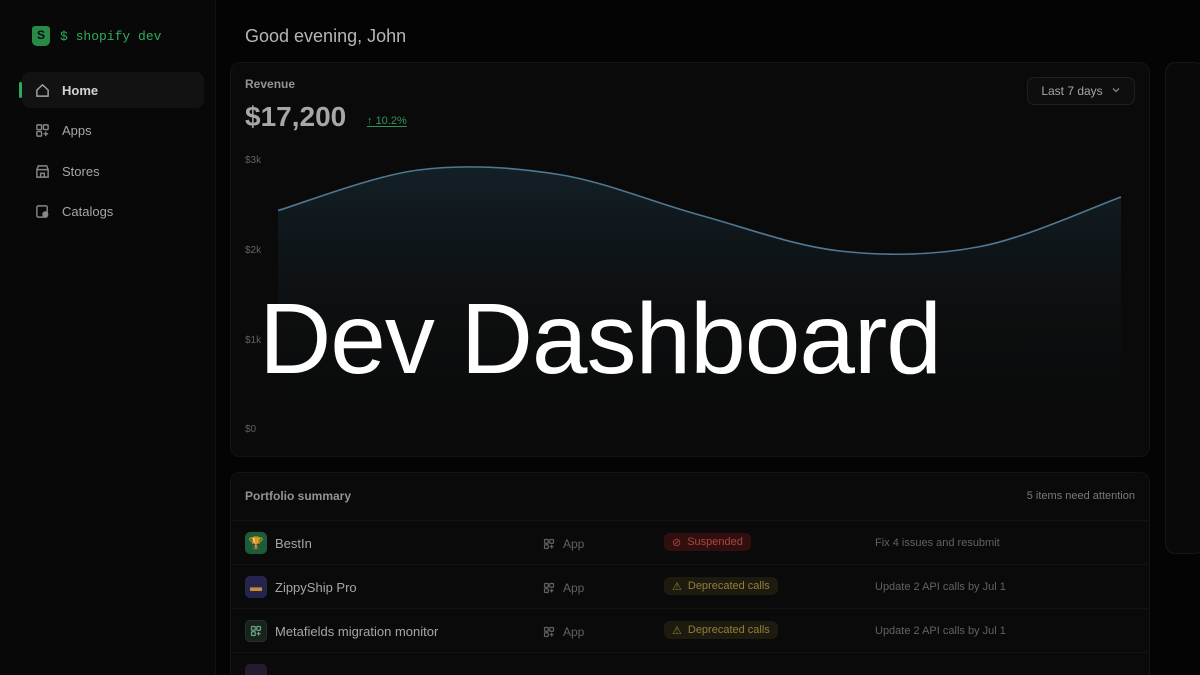 The width and height of the screenshot is (1200, 675). I want to click on sidebar-item-label: Stores, so click(81, 171).